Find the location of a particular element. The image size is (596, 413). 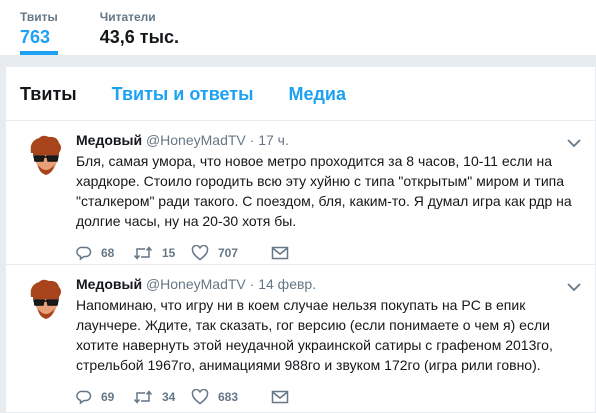

retweet-count: 34 is located at coordinates (169, 397).